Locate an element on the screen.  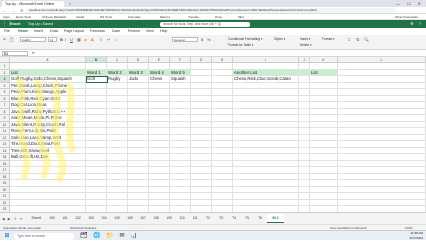
document-title: Top-Up • Saved is located at coordinates (40, 24).